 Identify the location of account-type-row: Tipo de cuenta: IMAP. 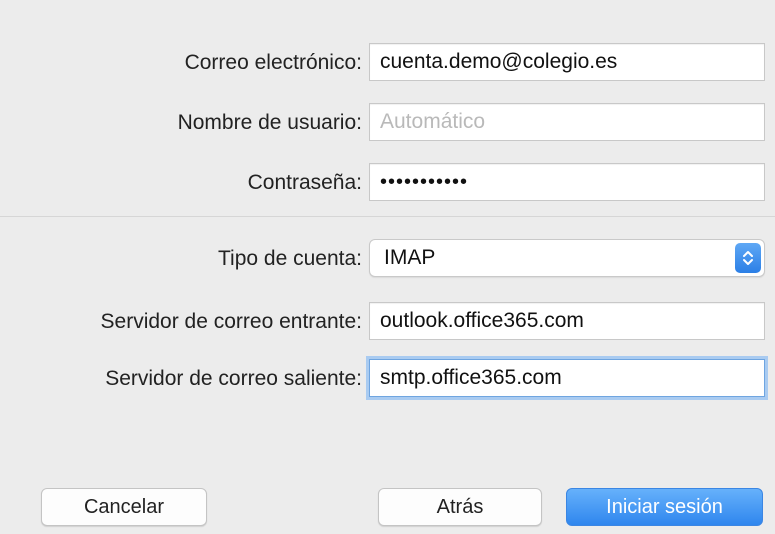
(387, 259).